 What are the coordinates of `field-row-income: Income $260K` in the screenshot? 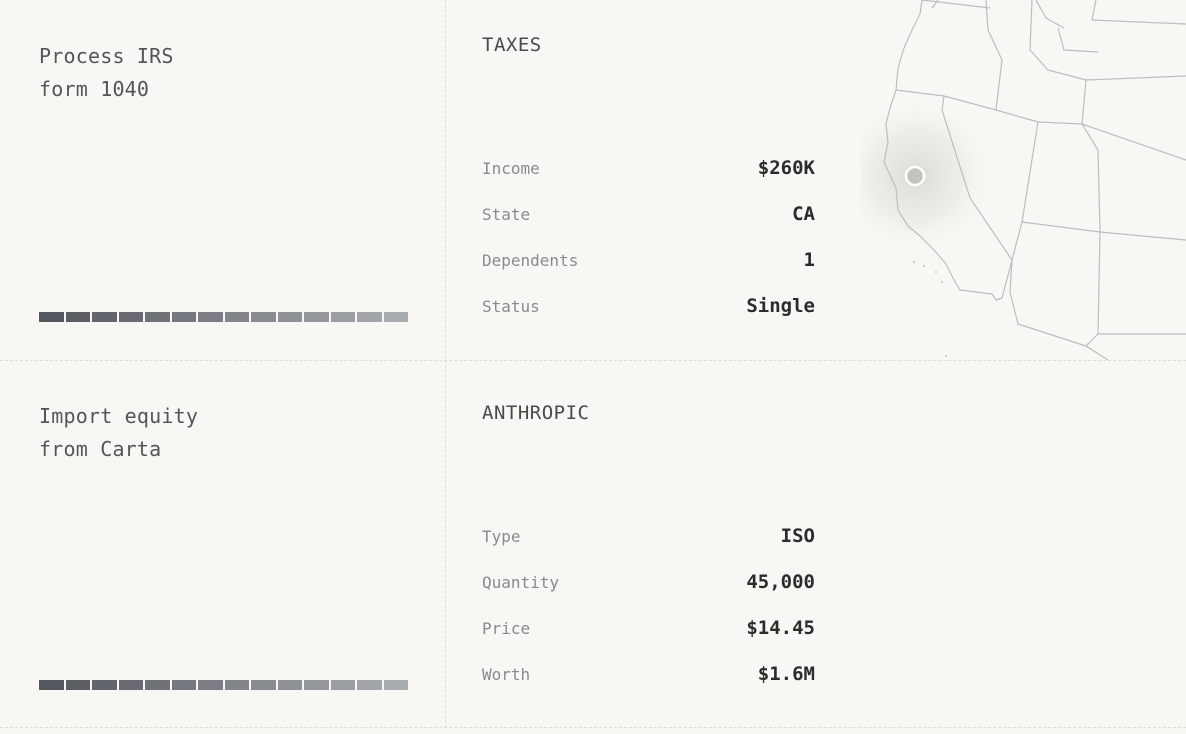 It's located at (648, 168).